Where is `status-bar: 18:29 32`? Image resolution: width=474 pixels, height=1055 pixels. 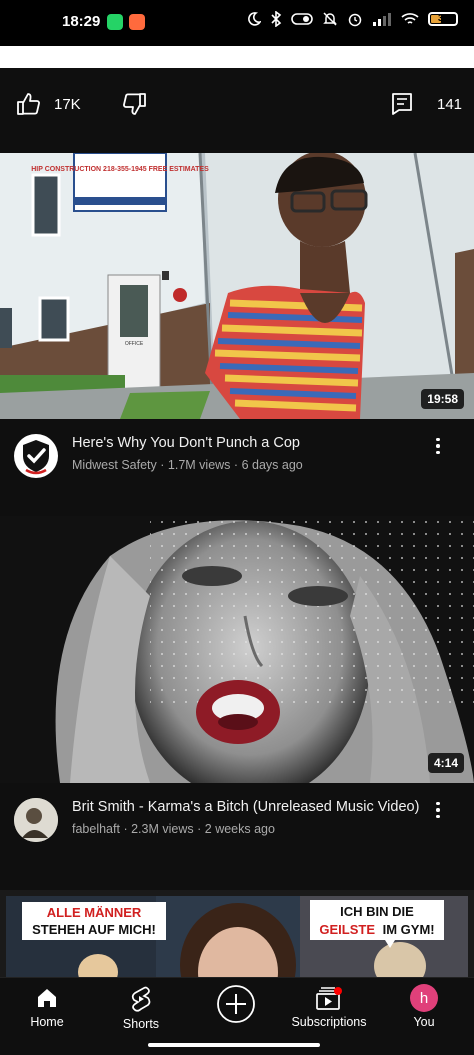 status-bar: 18:29 32 is located at coordinates (237, 23).